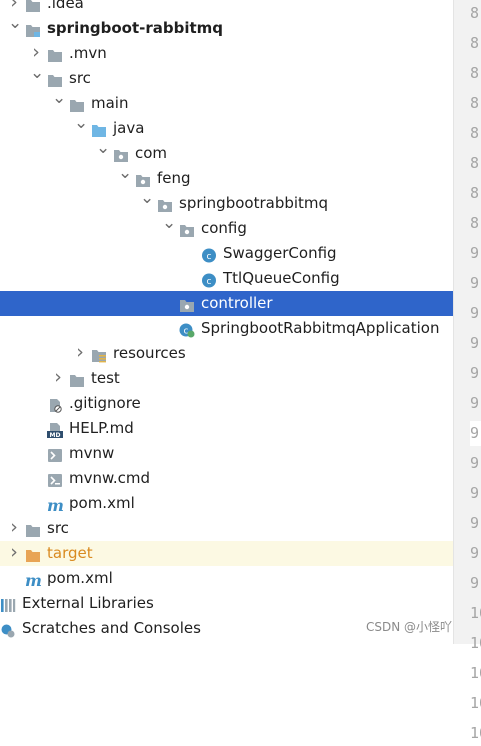 The width and height of the screenshot is (481, 746). Describe the element at coordinates (110, 103) in the screenshot. I see `tree-item-label: main` at that location.